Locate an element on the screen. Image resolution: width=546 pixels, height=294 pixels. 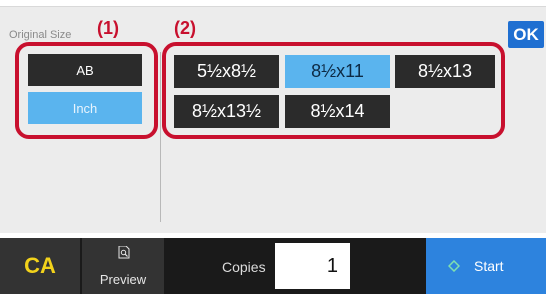
size-type-ab-button: AB is located at coordinates (85, 70).